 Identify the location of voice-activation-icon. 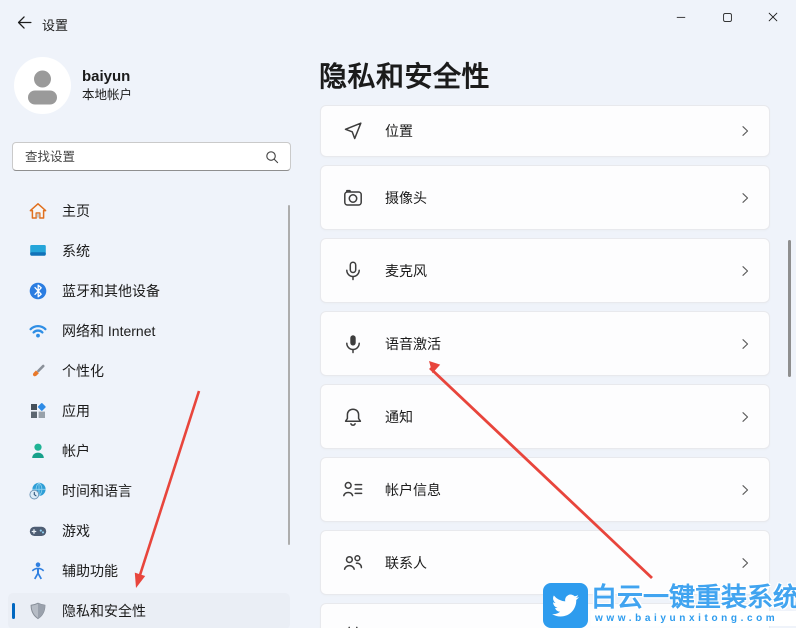
(353, 344).